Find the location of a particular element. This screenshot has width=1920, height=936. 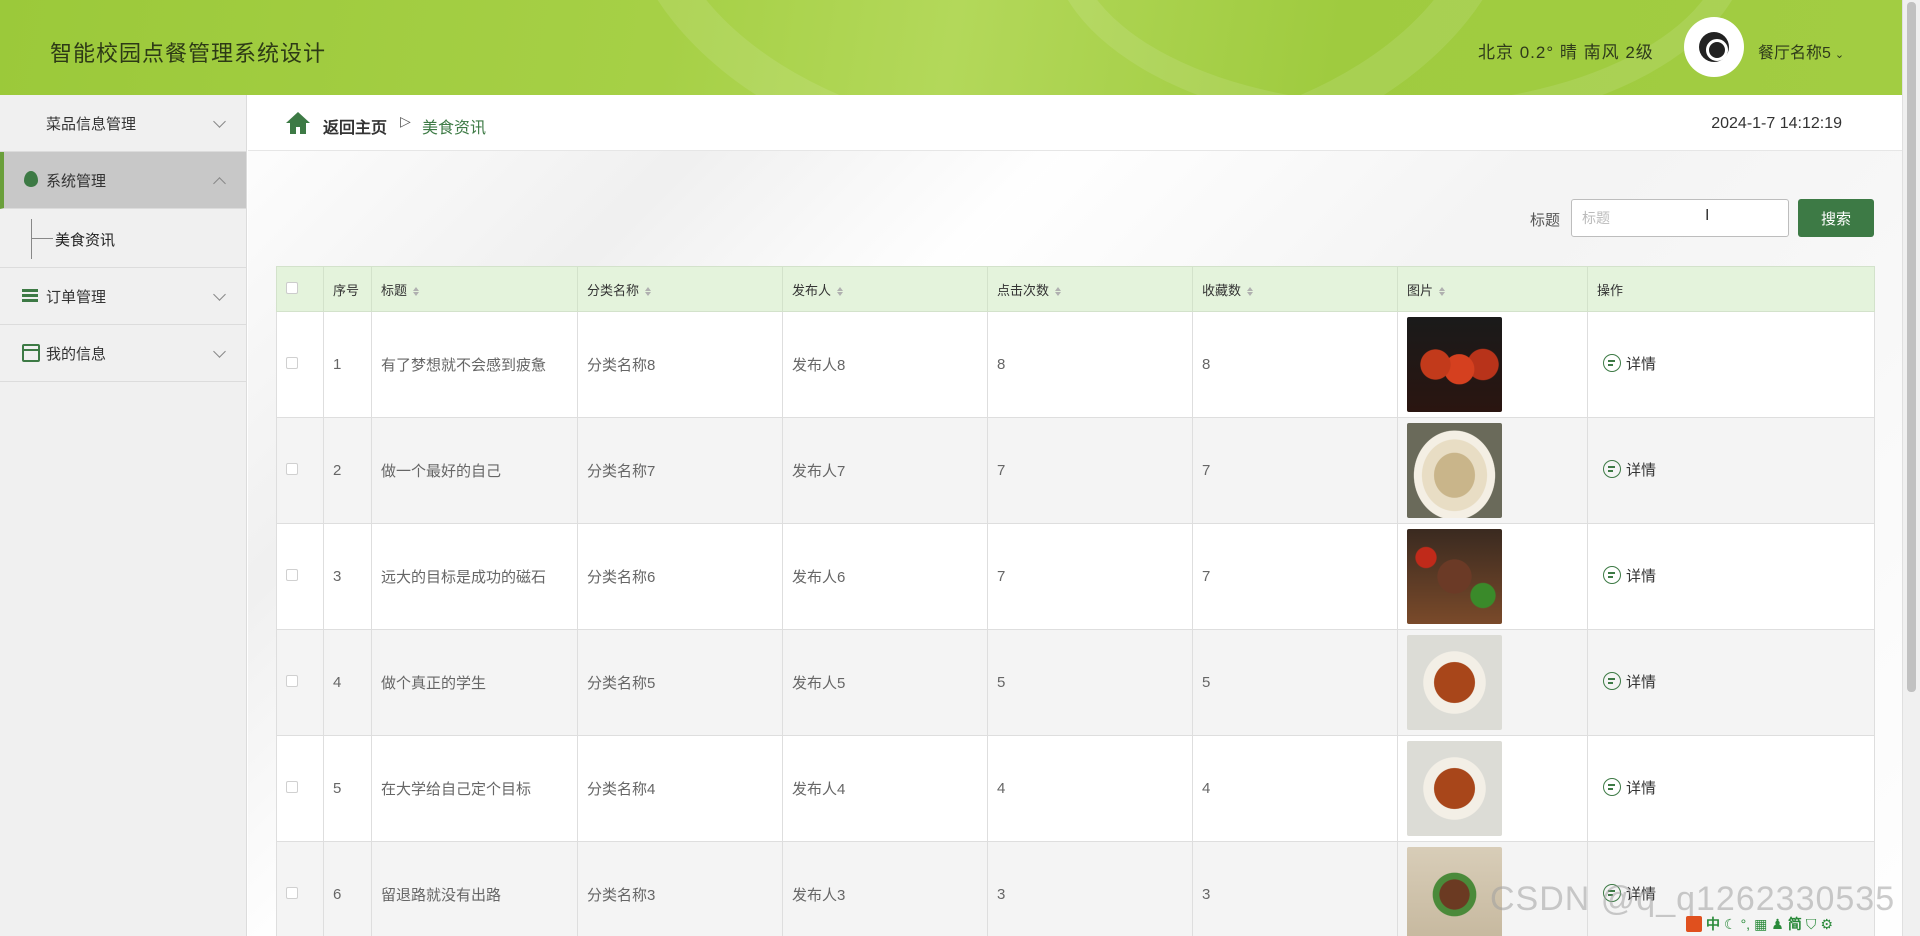

settings-gear-icon: ⚙ is located at coordinates (1826, 924).